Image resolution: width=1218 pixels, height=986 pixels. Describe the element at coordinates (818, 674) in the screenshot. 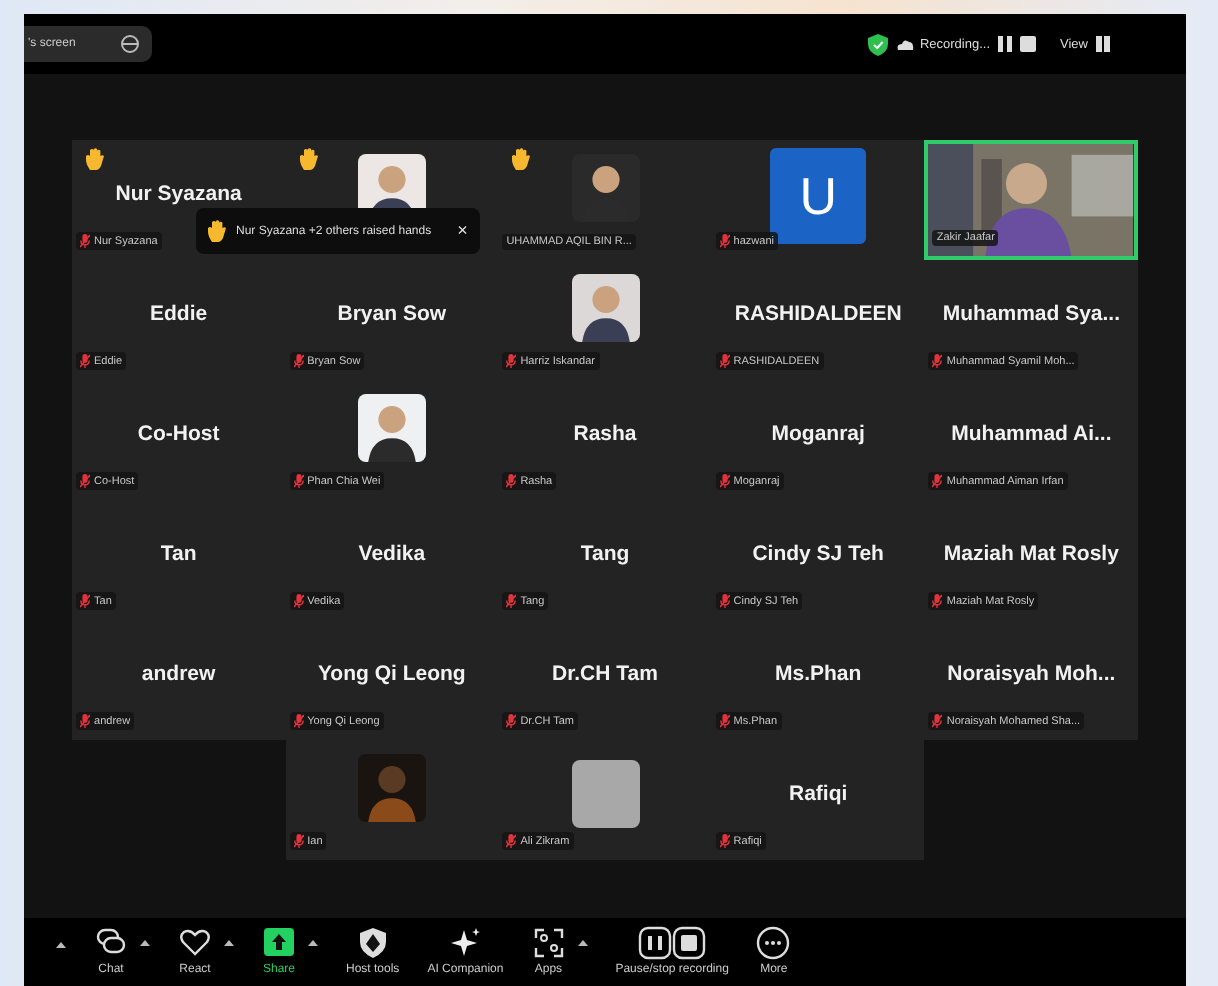

I see `participant-name: Ms.Phan` at that location.